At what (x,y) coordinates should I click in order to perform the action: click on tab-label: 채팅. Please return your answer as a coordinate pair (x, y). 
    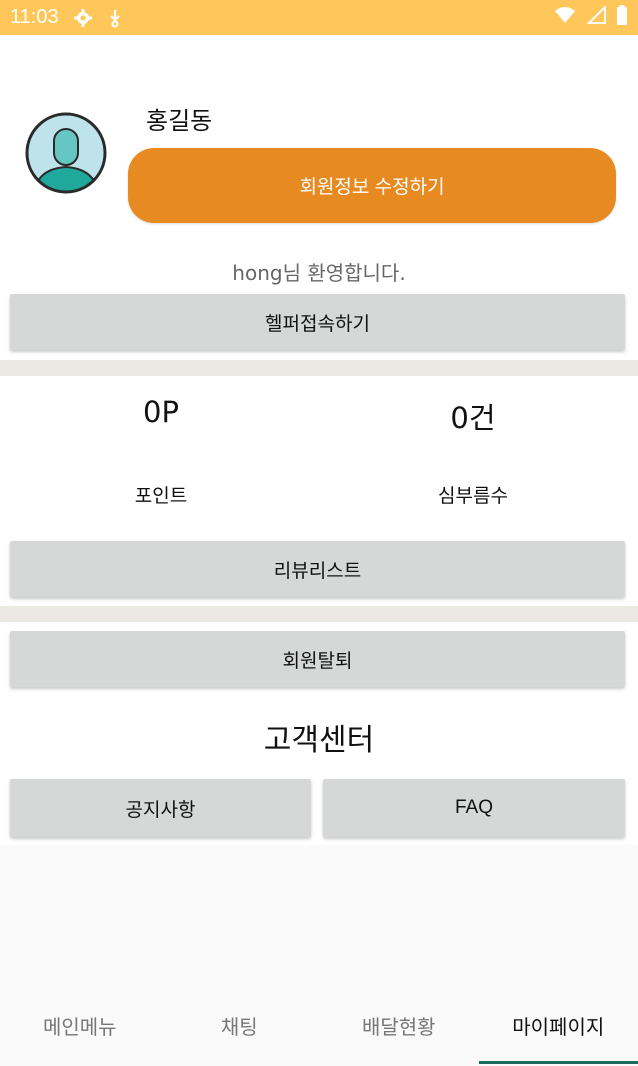
    Looking at the image, I should click on (239, 1026).